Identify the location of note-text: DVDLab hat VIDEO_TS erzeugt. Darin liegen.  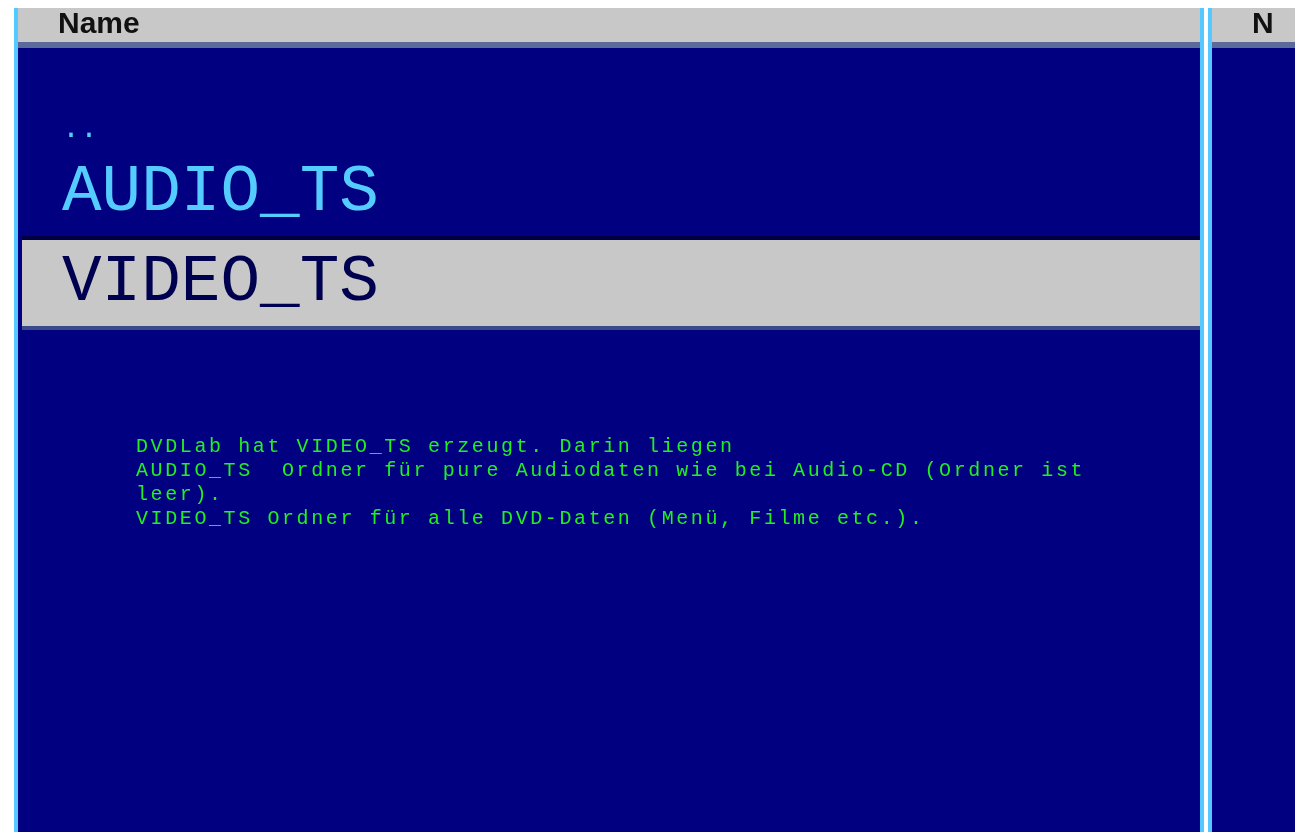
(435, 446).